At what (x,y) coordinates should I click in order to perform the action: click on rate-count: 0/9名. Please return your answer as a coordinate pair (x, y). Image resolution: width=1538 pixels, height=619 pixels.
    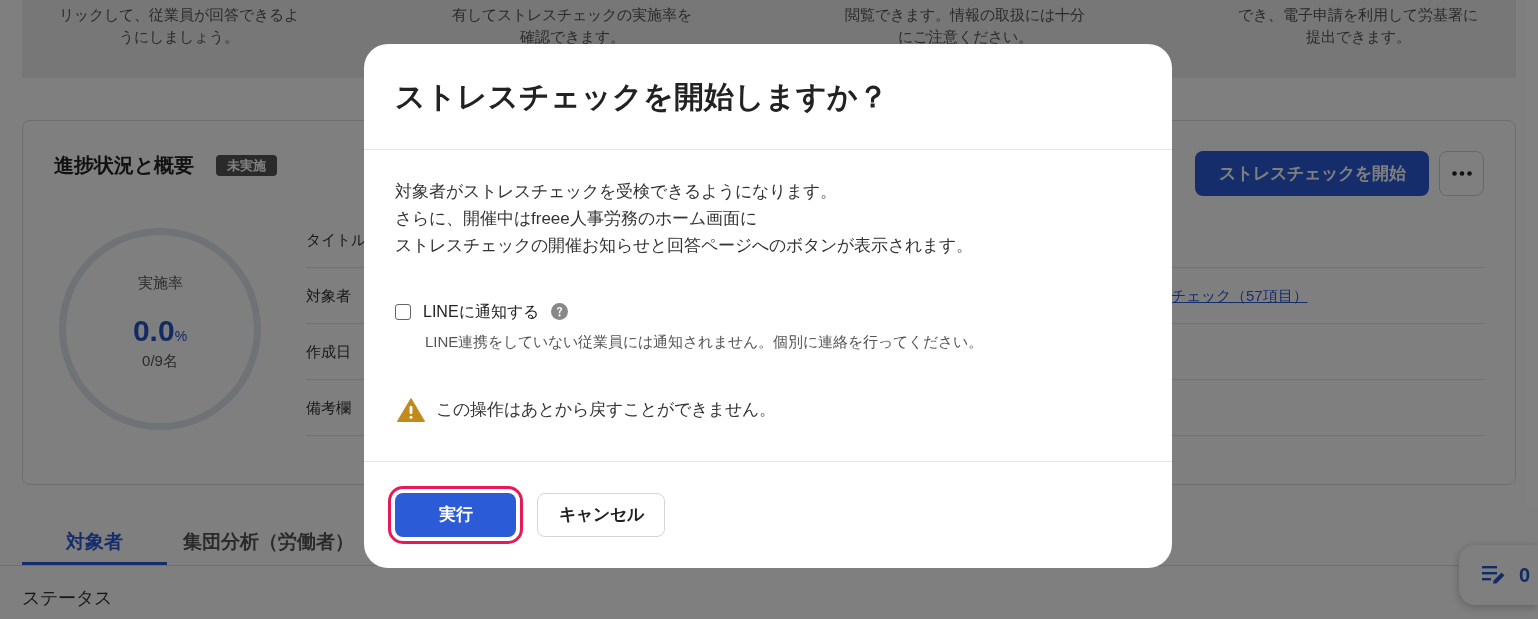
    Looking at the image, I should click on (160, 361).